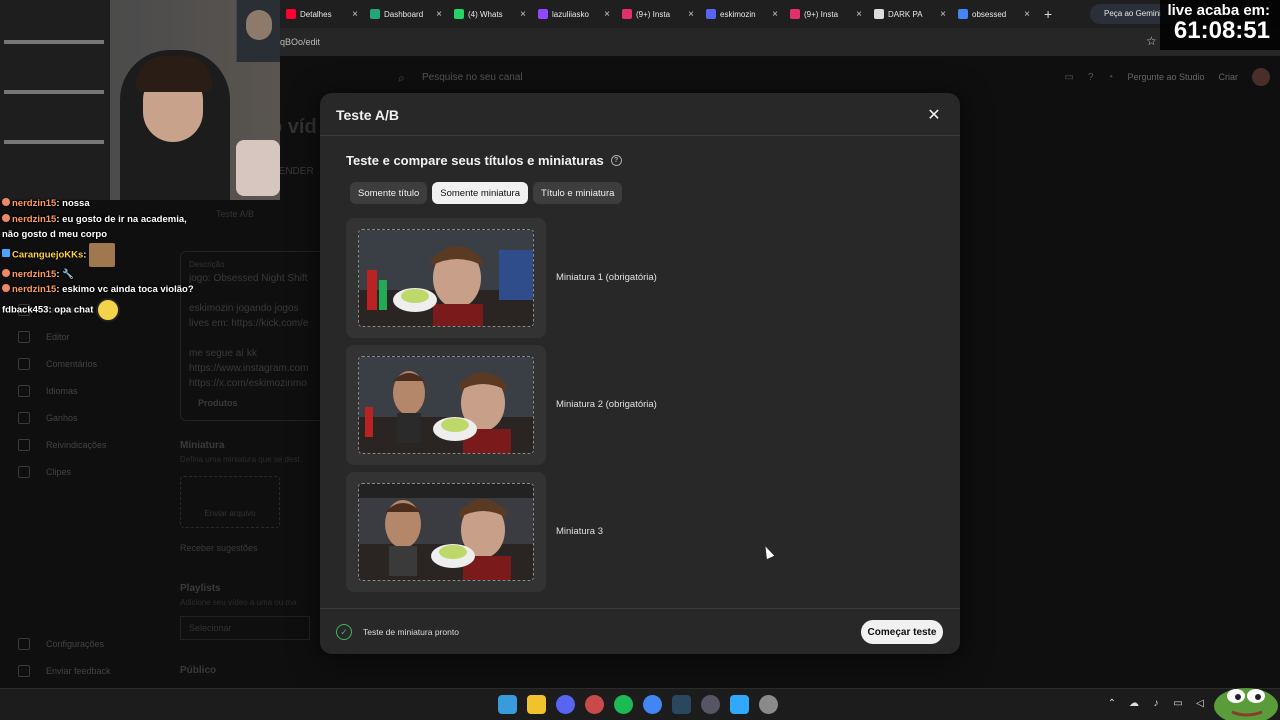 The height and width of the screenshot is (720, 1280). Describe the element at coordinates (219, 548) in the screenshot. I see `suggestions-button: Receber sugestões` at that location.